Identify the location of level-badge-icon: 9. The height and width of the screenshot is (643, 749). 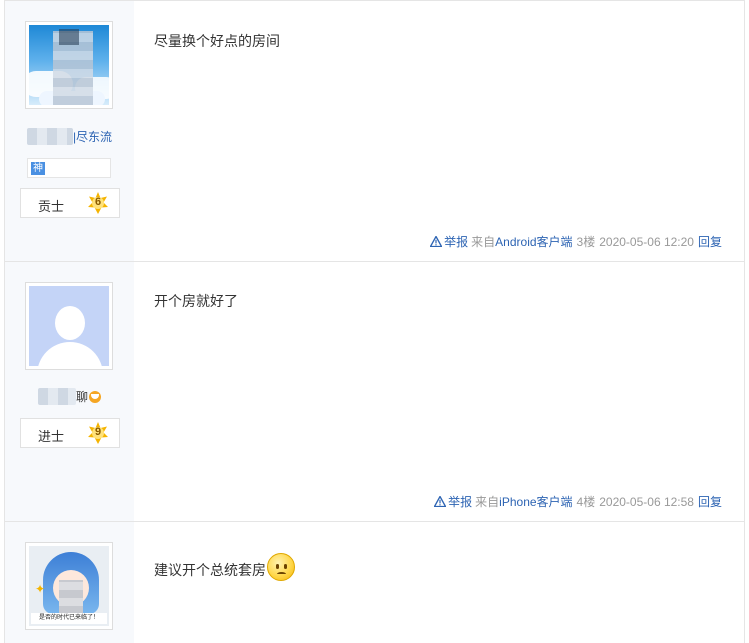
(98, 433).